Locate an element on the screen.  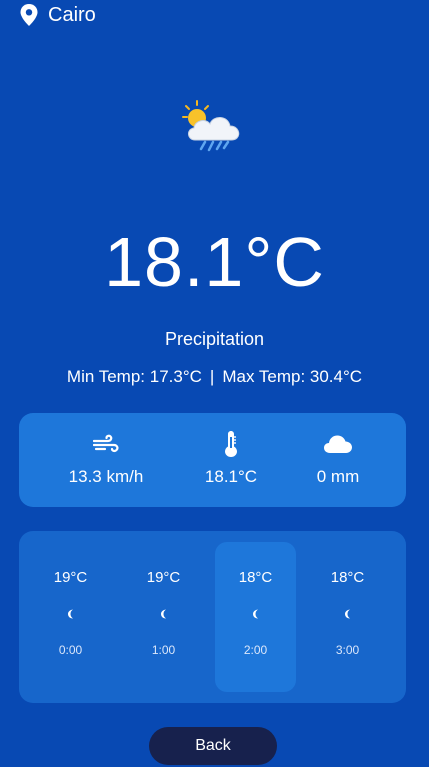
hourly-item-0200-selected: 18°C 2:00 is located at coordinates (255, 617).